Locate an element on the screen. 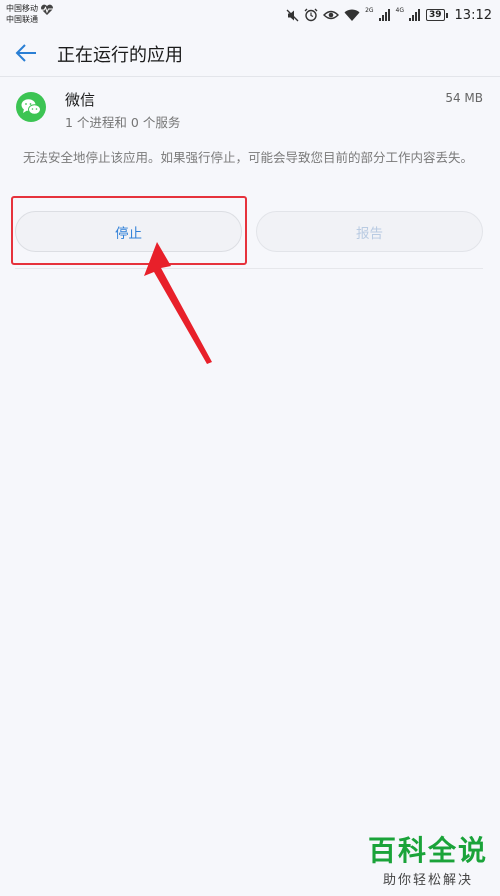 The image size is (500, 896). status-bar: 中国移动 中国联通 2G 4G 39 13:12 is located at coordinates (250, 15).